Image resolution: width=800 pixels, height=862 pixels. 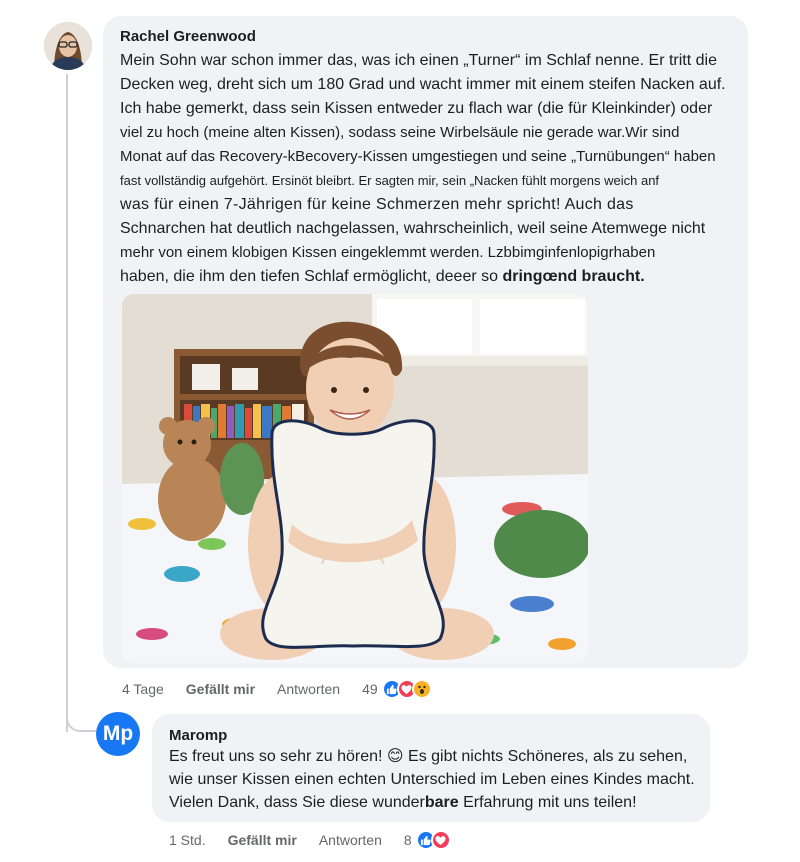 What do you see at coordinates (67, 403) in the screenshot?
I see `thread-line` at bounding box center [67, 403].